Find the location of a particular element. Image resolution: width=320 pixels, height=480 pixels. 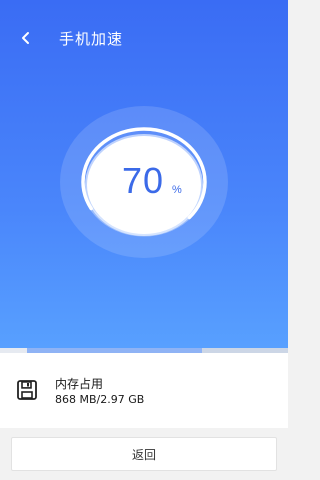

save-icon is located at coordinates (27, 390).